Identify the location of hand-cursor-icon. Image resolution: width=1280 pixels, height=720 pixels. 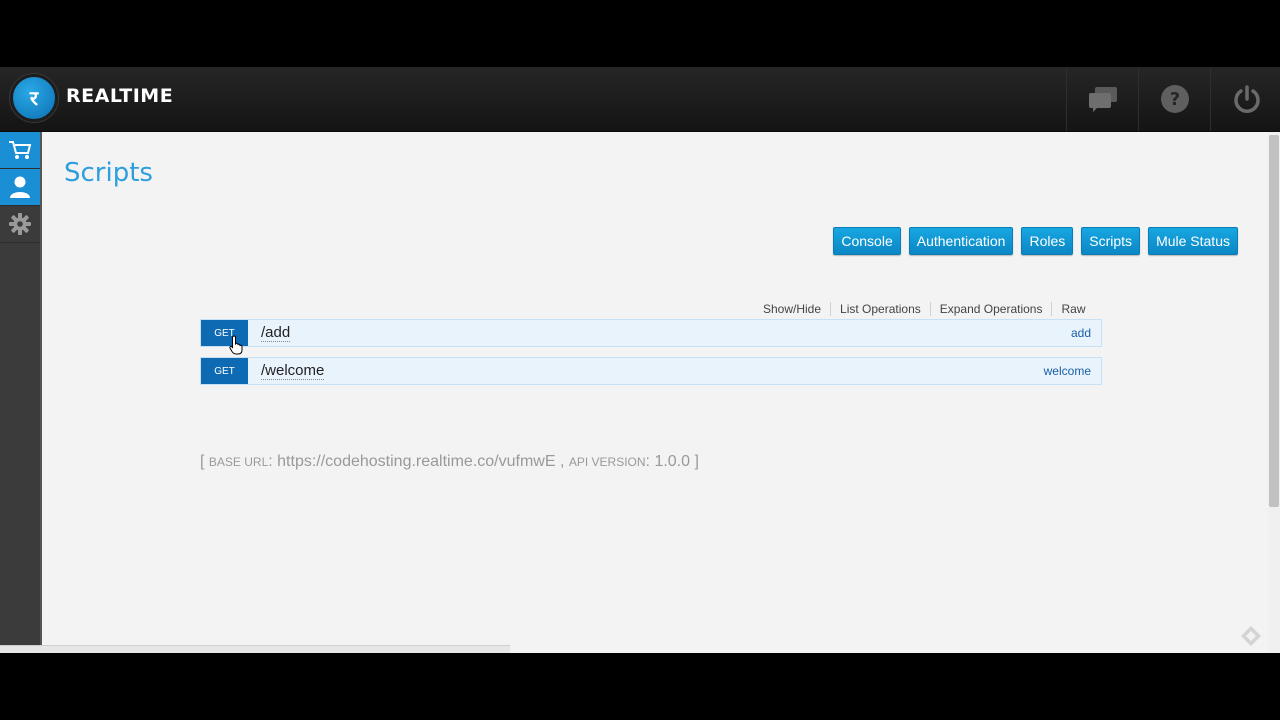
(236, 345).